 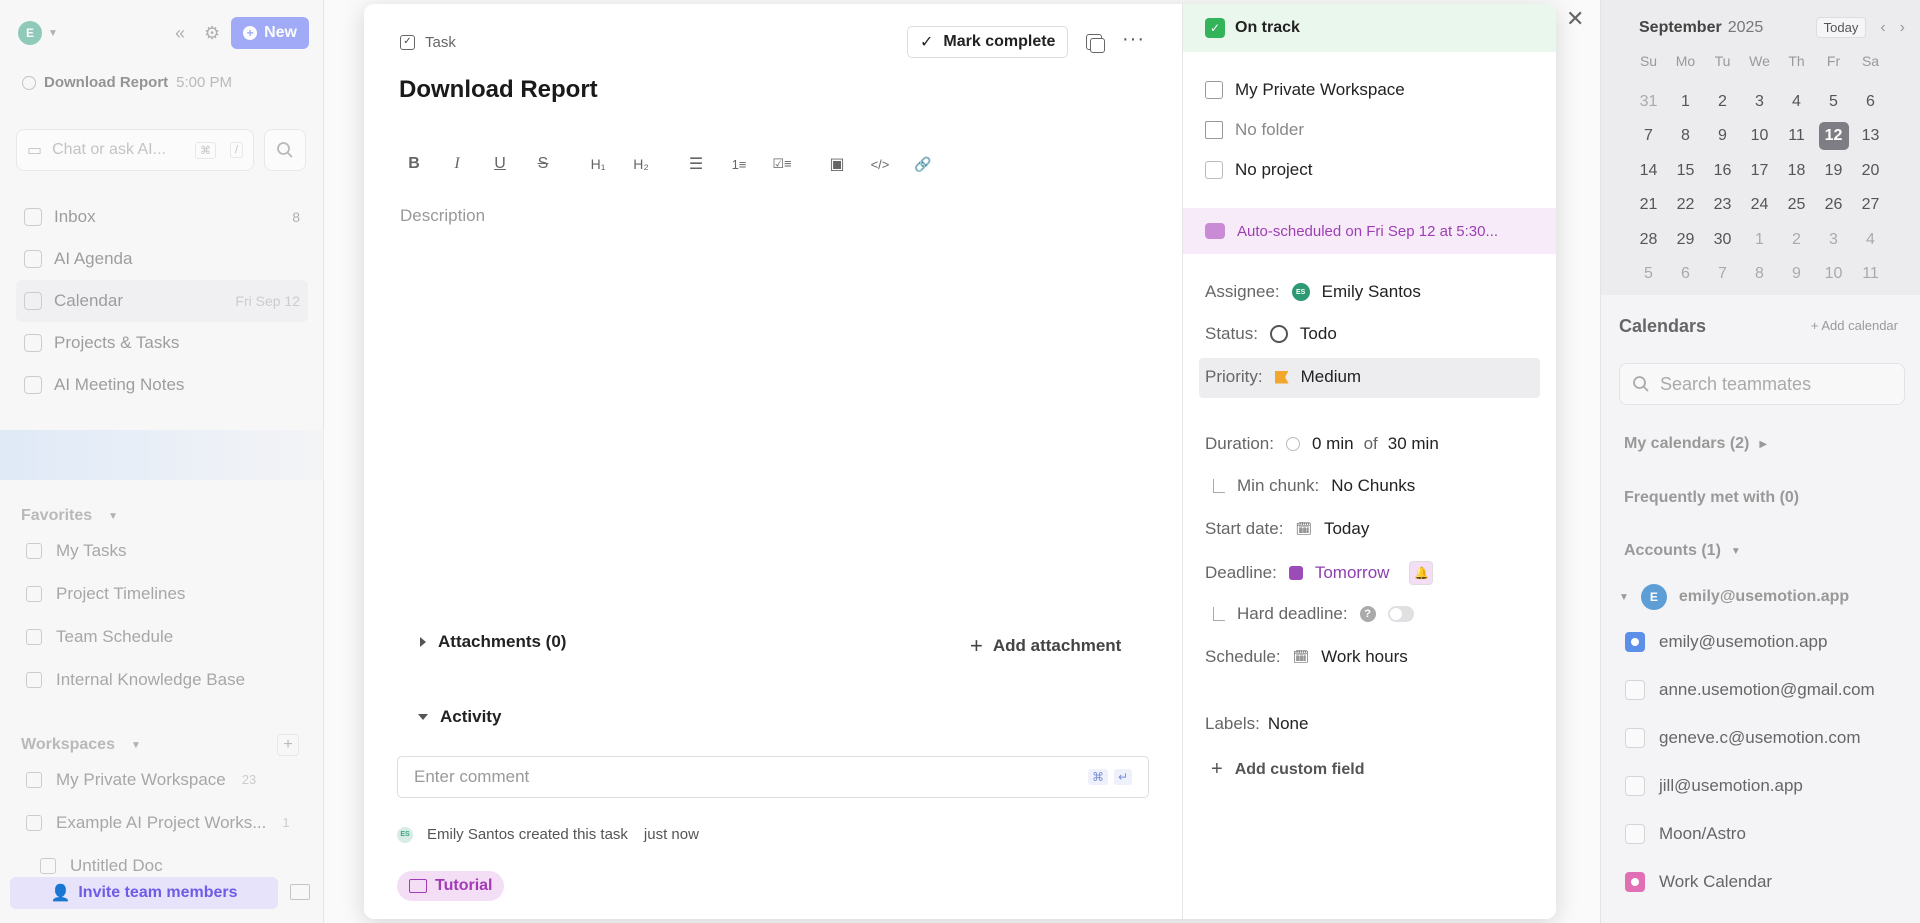 What do you see at coordinates (1870, 205) in the screenshot?
I see `calendar-day: 27` at bounding box center [1870, 205].